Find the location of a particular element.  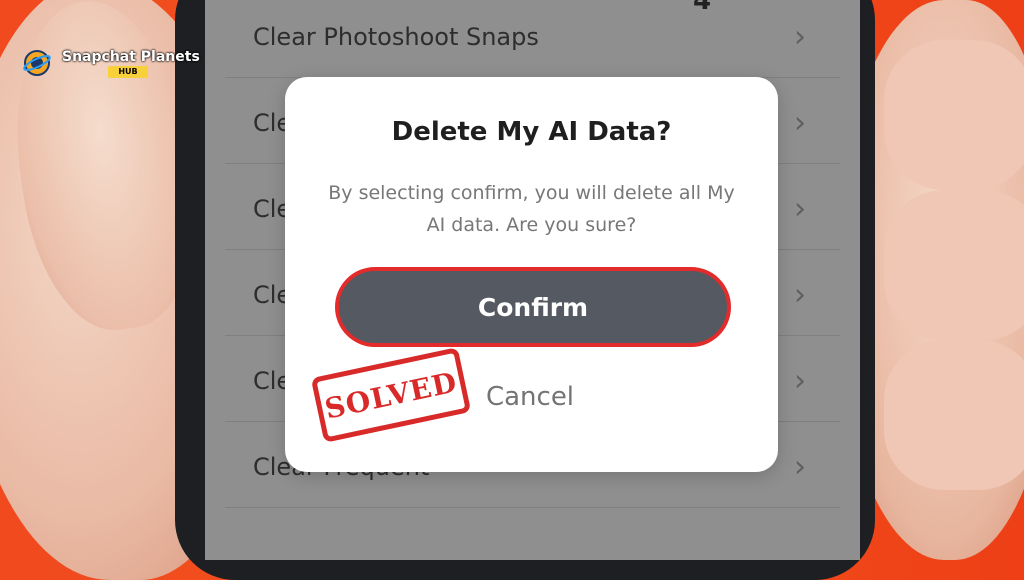

brand-name: Snapchat Planets is located at coordinates (131, 57).